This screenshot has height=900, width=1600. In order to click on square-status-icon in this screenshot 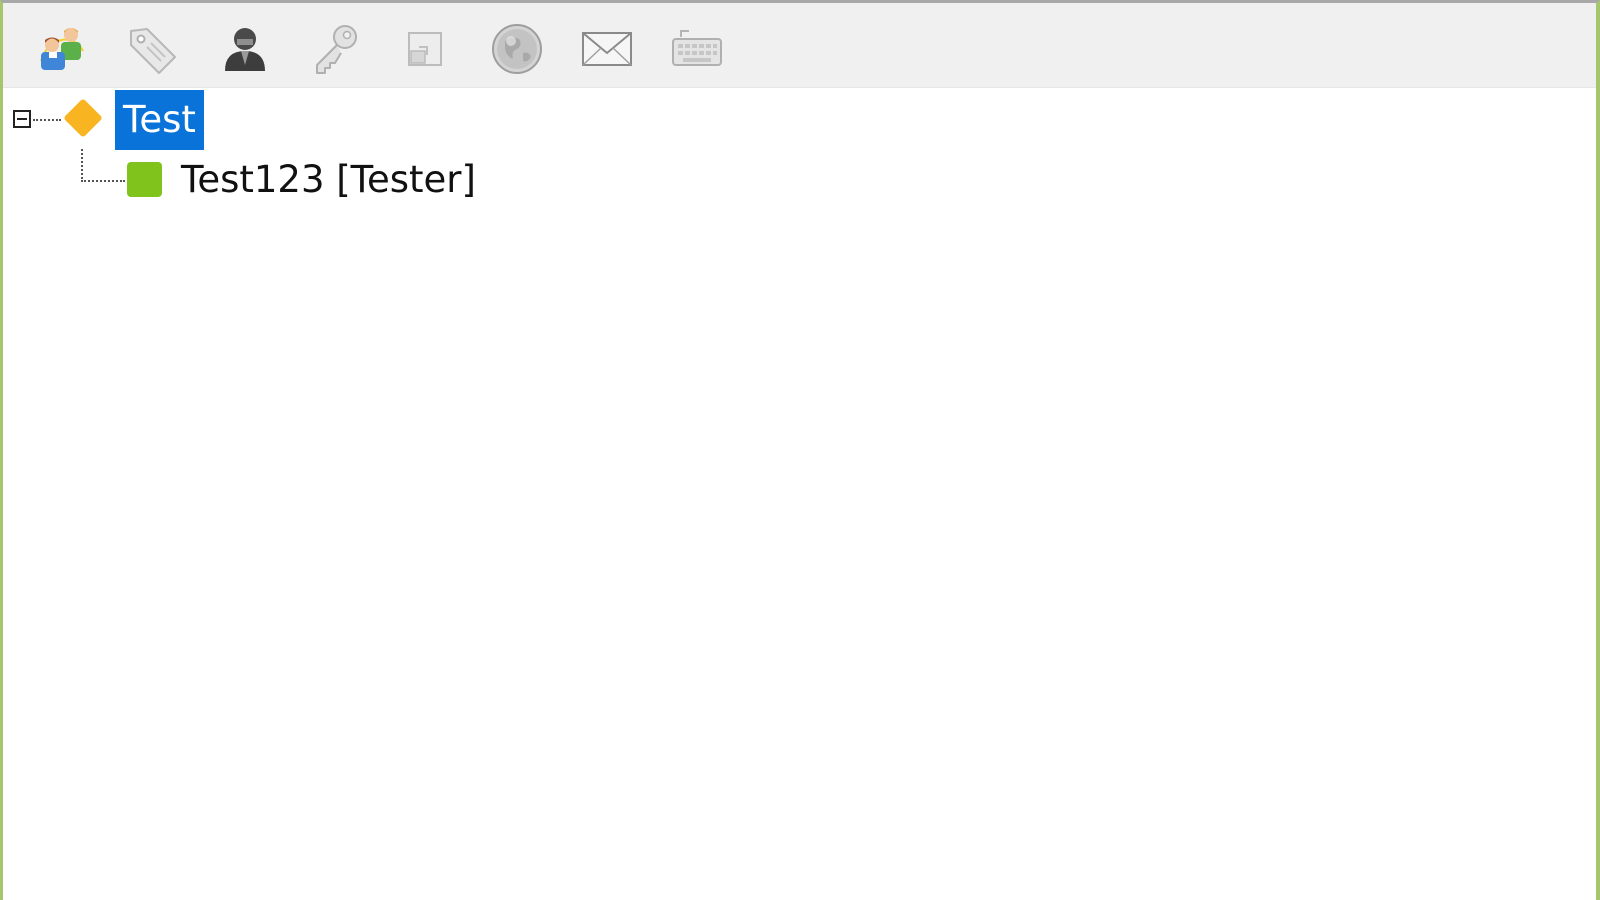, I will do `click(144, 179)`.